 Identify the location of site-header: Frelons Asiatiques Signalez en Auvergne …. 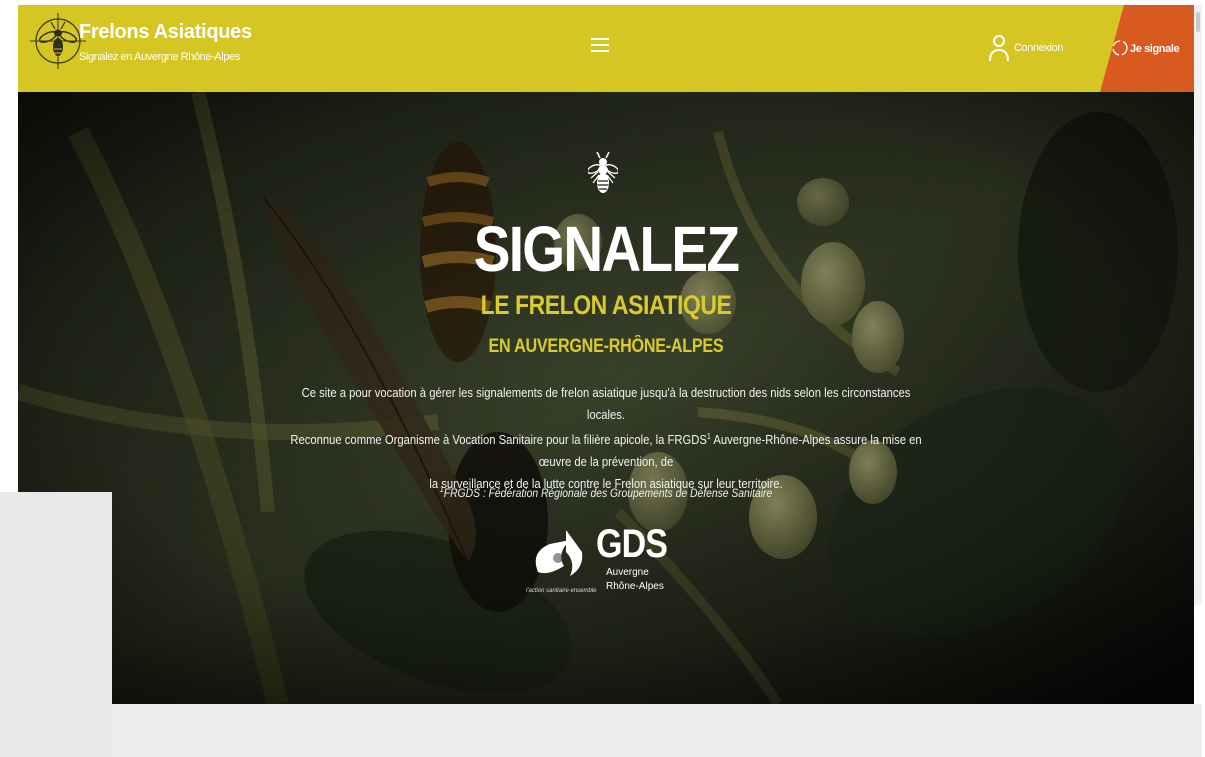
(606, 48).